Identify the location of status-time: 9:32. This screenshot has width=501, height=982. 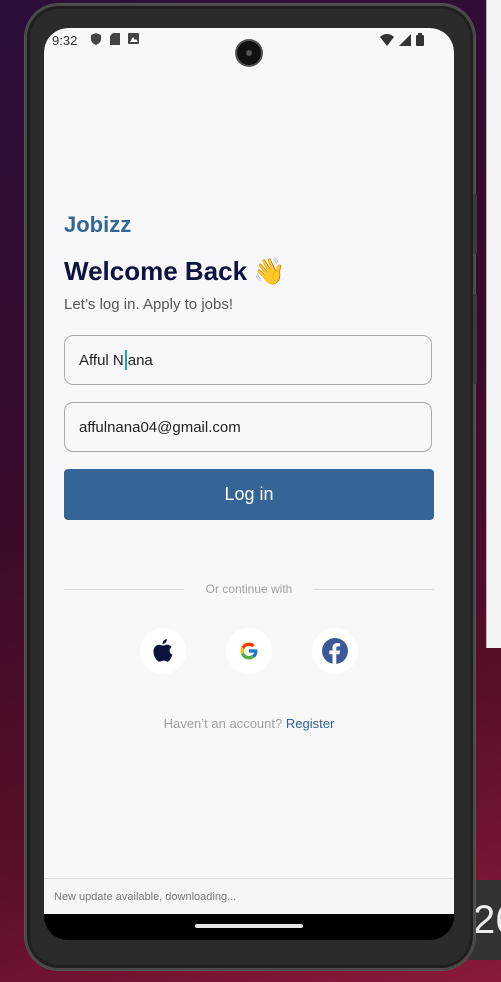
(65, 40).